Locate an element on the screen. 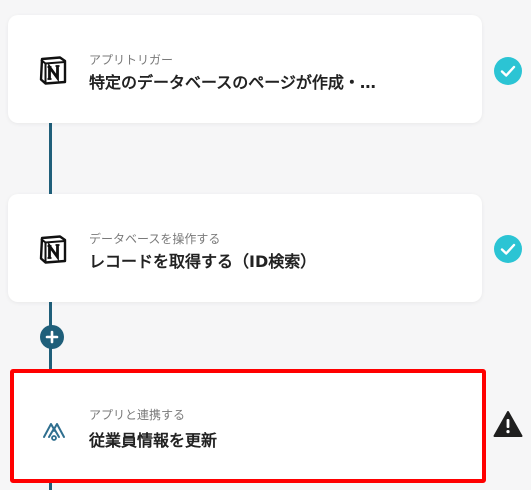 This screenshot has width=531, height=490. step-type-label: データベースを操作する is located at coordinates (155, 239).